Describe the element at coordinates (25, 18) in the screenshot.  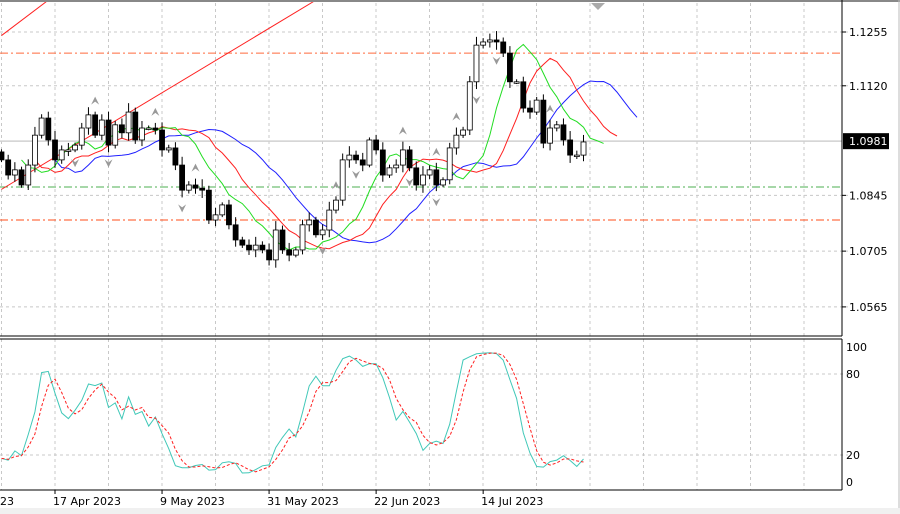
I see `trendline` at that location.